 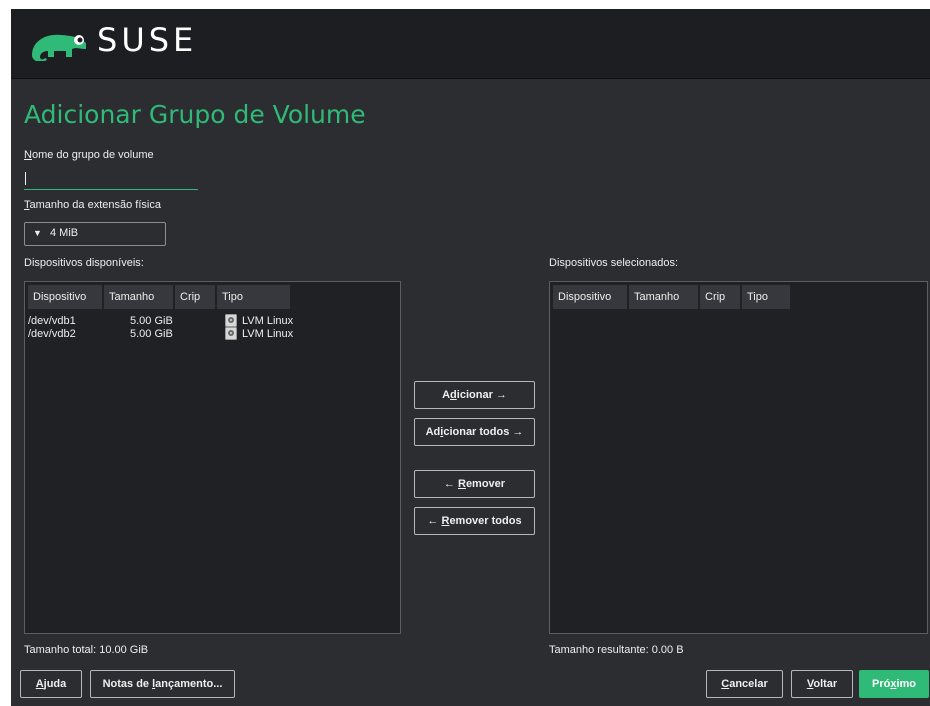 What do you see at coordinates (614, 263) in the screenshot?
I see `selected-devices-label: Dispositivos selecionados:` at bounding box center [614, 263].